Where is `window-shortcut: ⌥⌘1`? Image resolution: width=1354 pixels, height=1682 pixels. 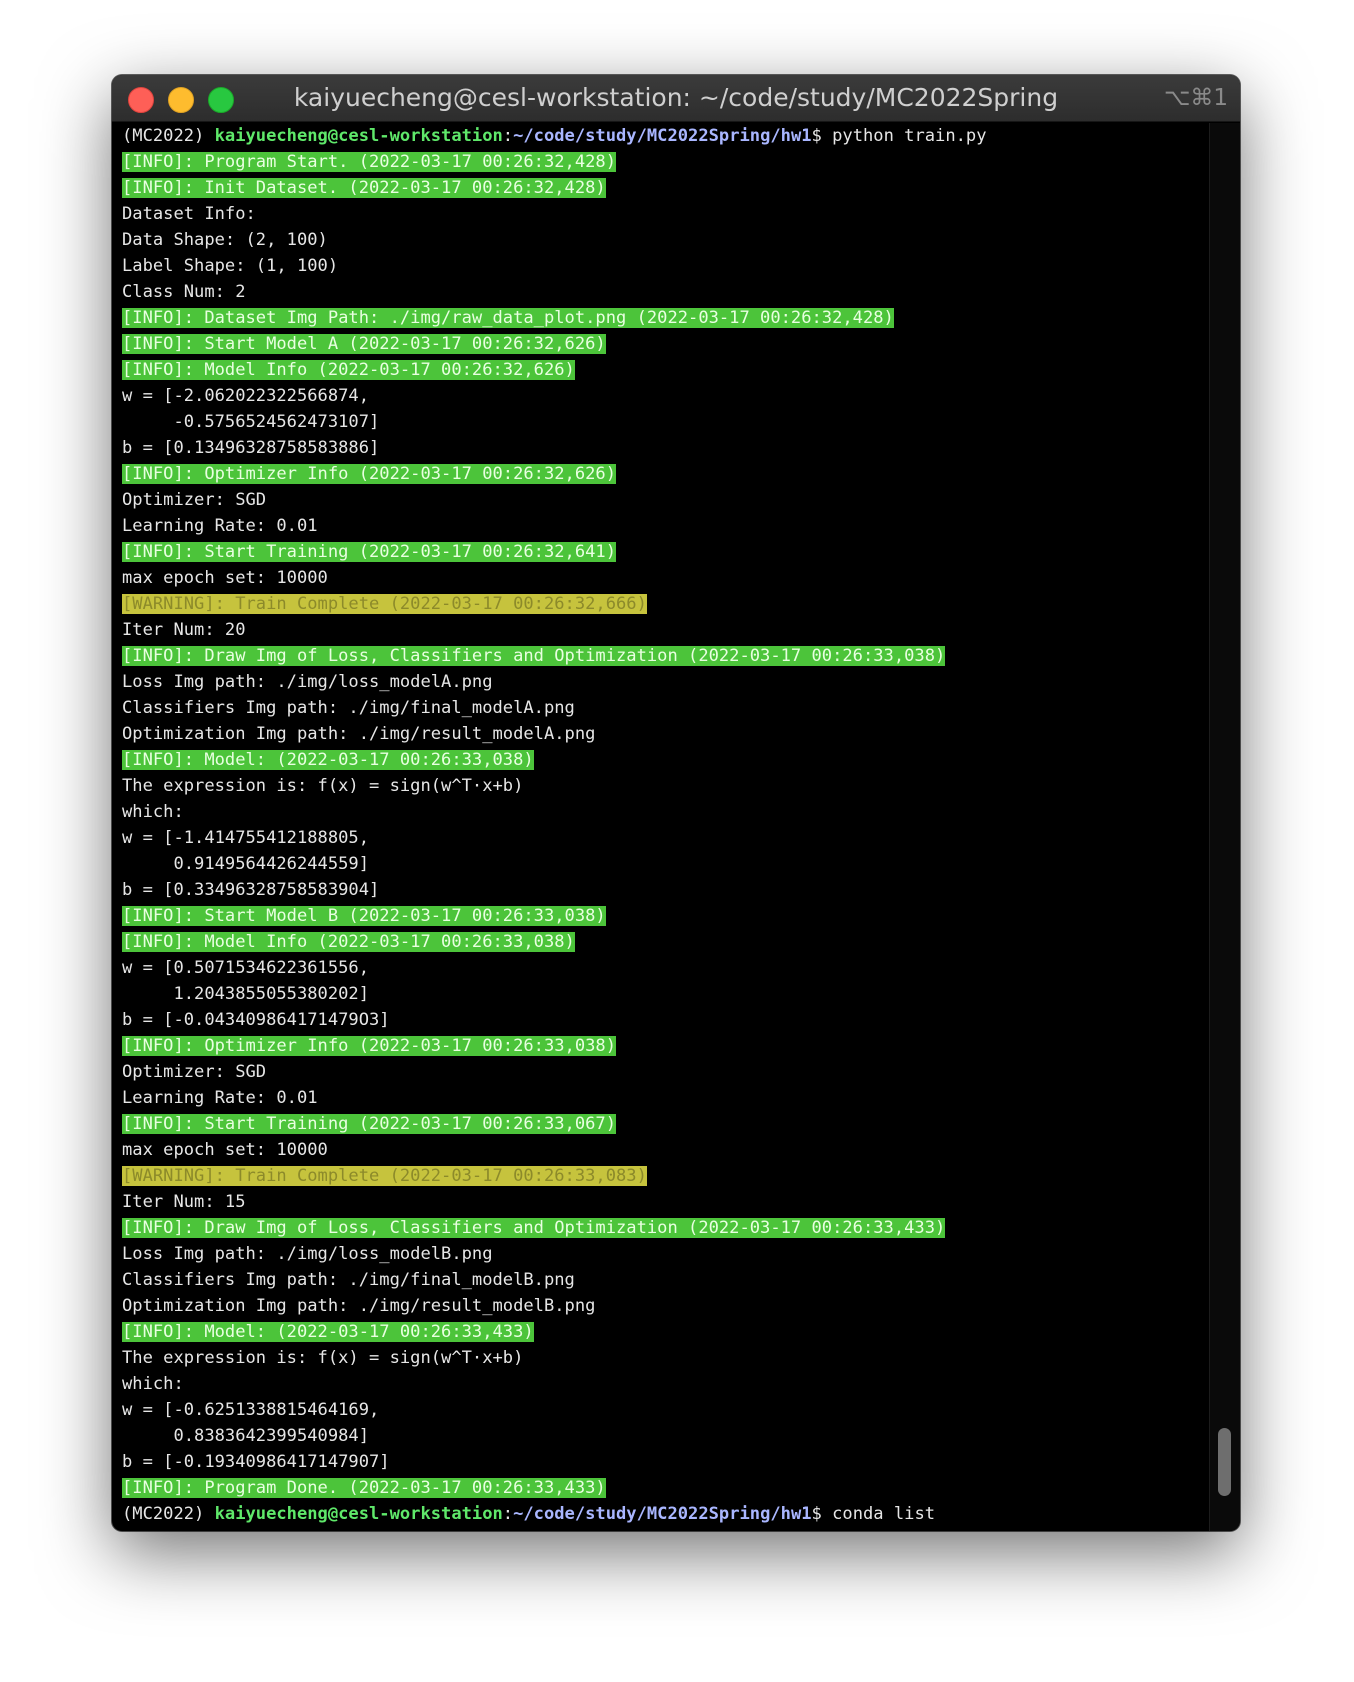
window-shortcut: ⌥⌘1 is located at coordinates (1195, 98).